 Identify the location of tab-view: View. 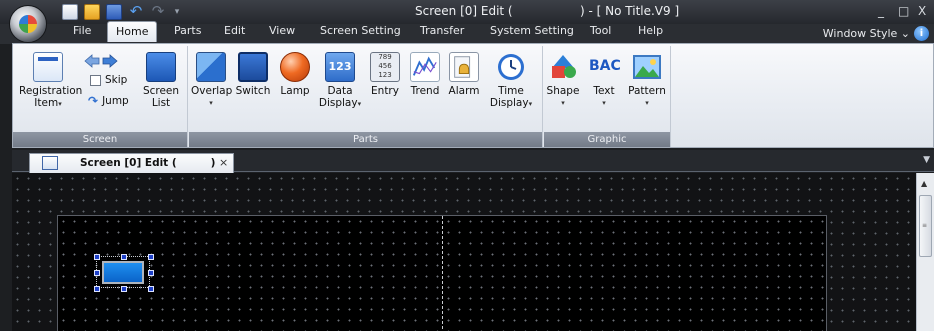
(282, 31).